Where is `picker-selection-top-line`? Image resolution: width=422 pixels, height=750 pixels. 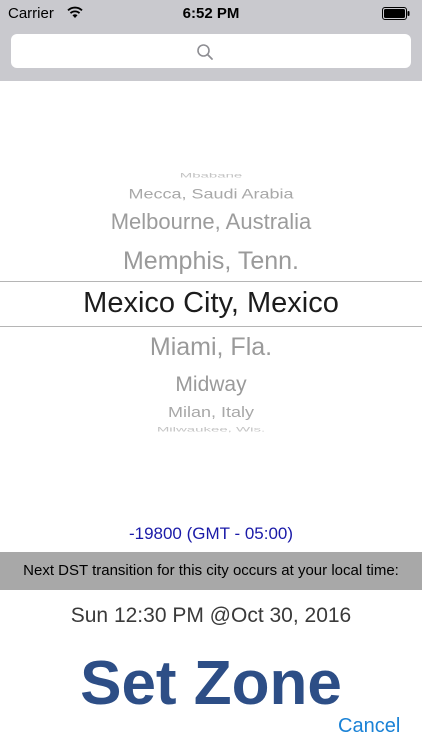 picker-selection-top-line is located at coordinates (211, 281).